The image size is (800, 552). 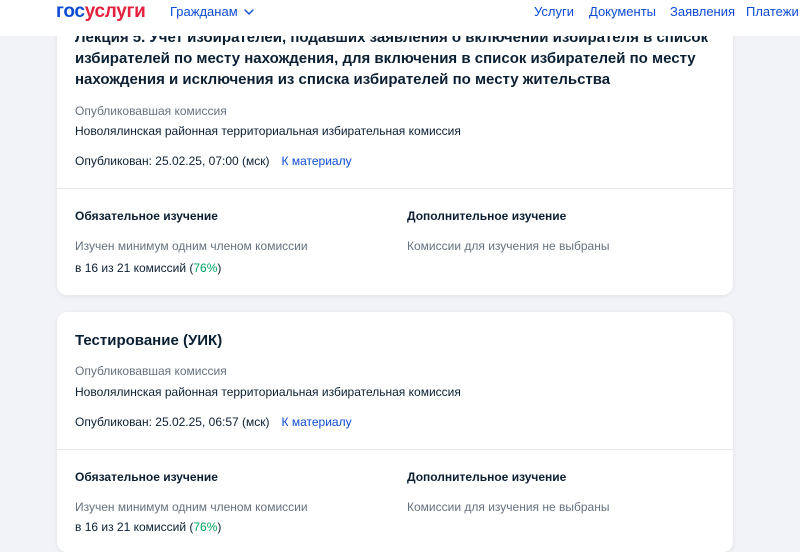 I want to click on material-title: Тестирование (УИК), so click(x=149, y=340).